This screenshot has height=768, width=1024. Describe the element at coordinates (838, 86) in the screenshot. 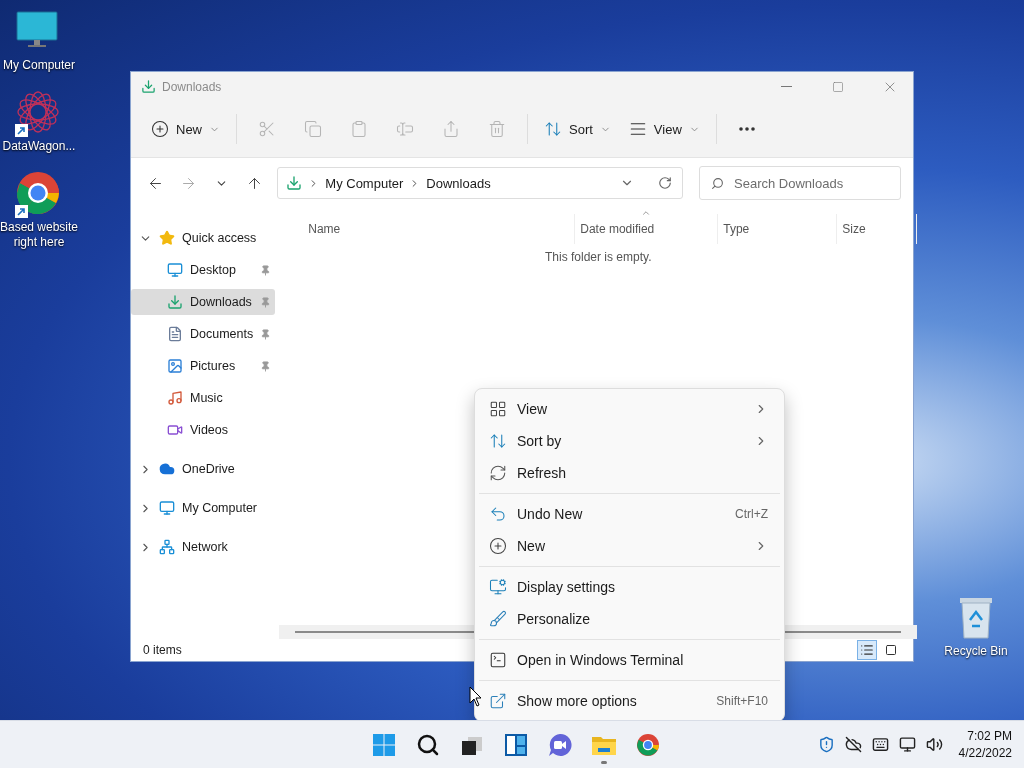

I see `maximize-icon` at that location.